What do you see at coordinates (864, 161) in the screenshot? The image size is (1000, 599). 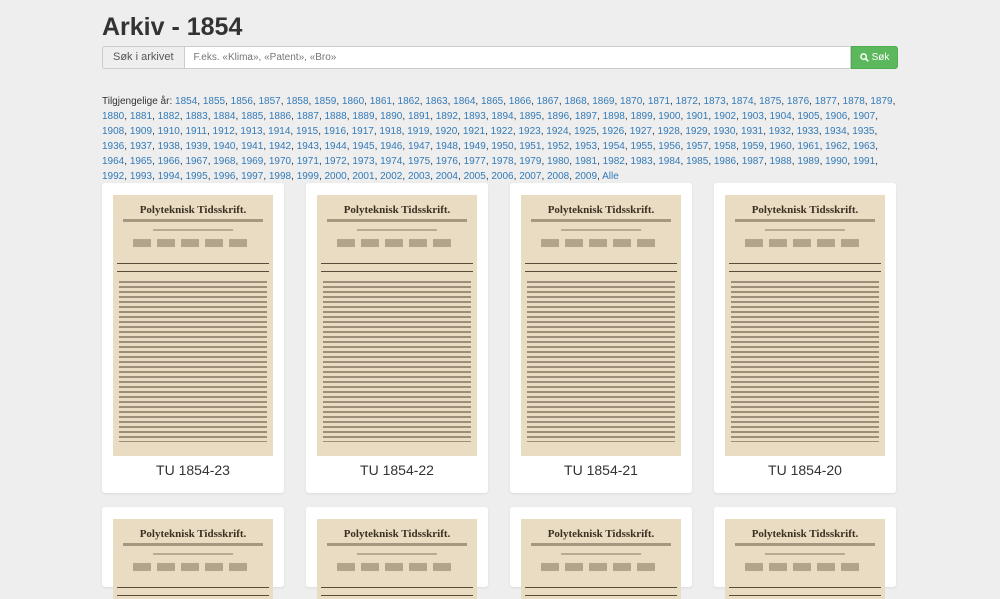 I see `year-link: 1991` at bounding box center [864, 161].